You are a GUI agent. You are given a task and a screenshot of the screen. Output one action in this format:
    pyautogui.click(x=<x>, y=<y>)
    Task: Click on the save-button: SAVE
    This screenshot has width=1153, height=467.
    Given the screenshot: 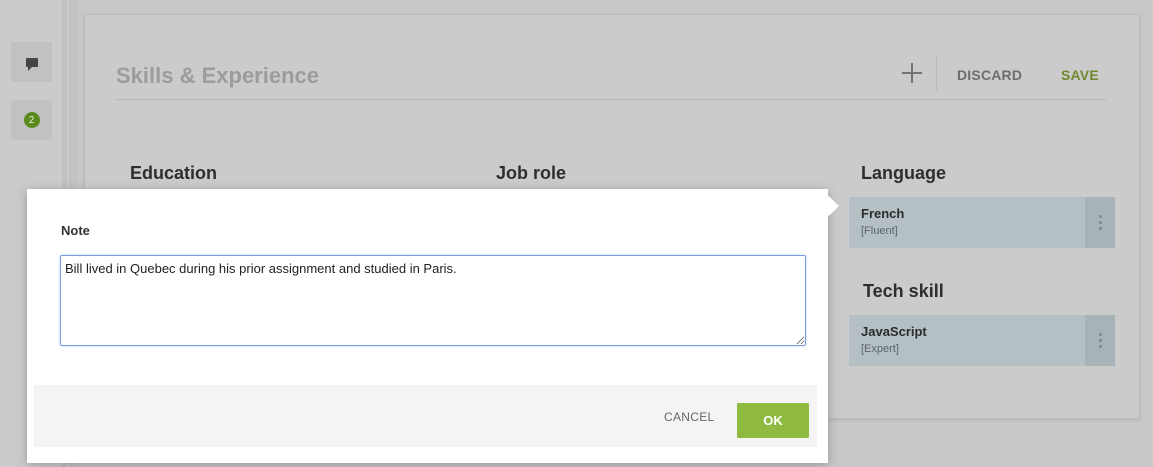 What is the action you would take?
    pyautogui.click(x=1080, y=75)
    